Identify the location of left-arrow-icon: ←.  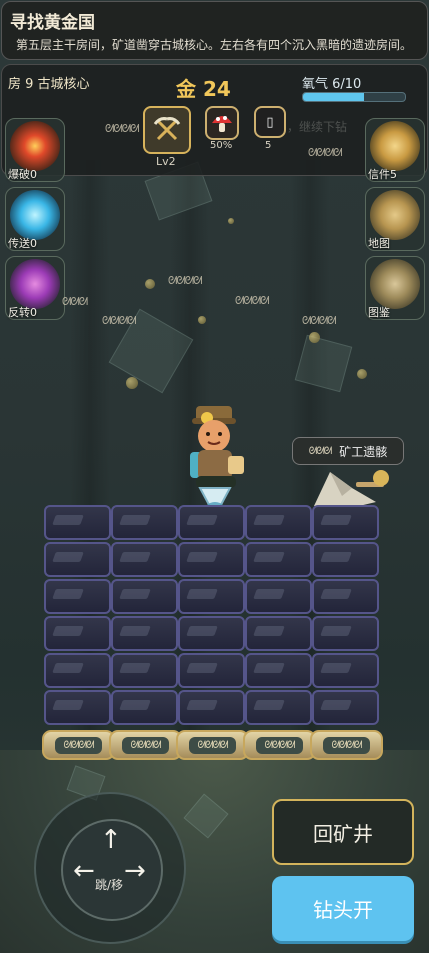
(84, 871).